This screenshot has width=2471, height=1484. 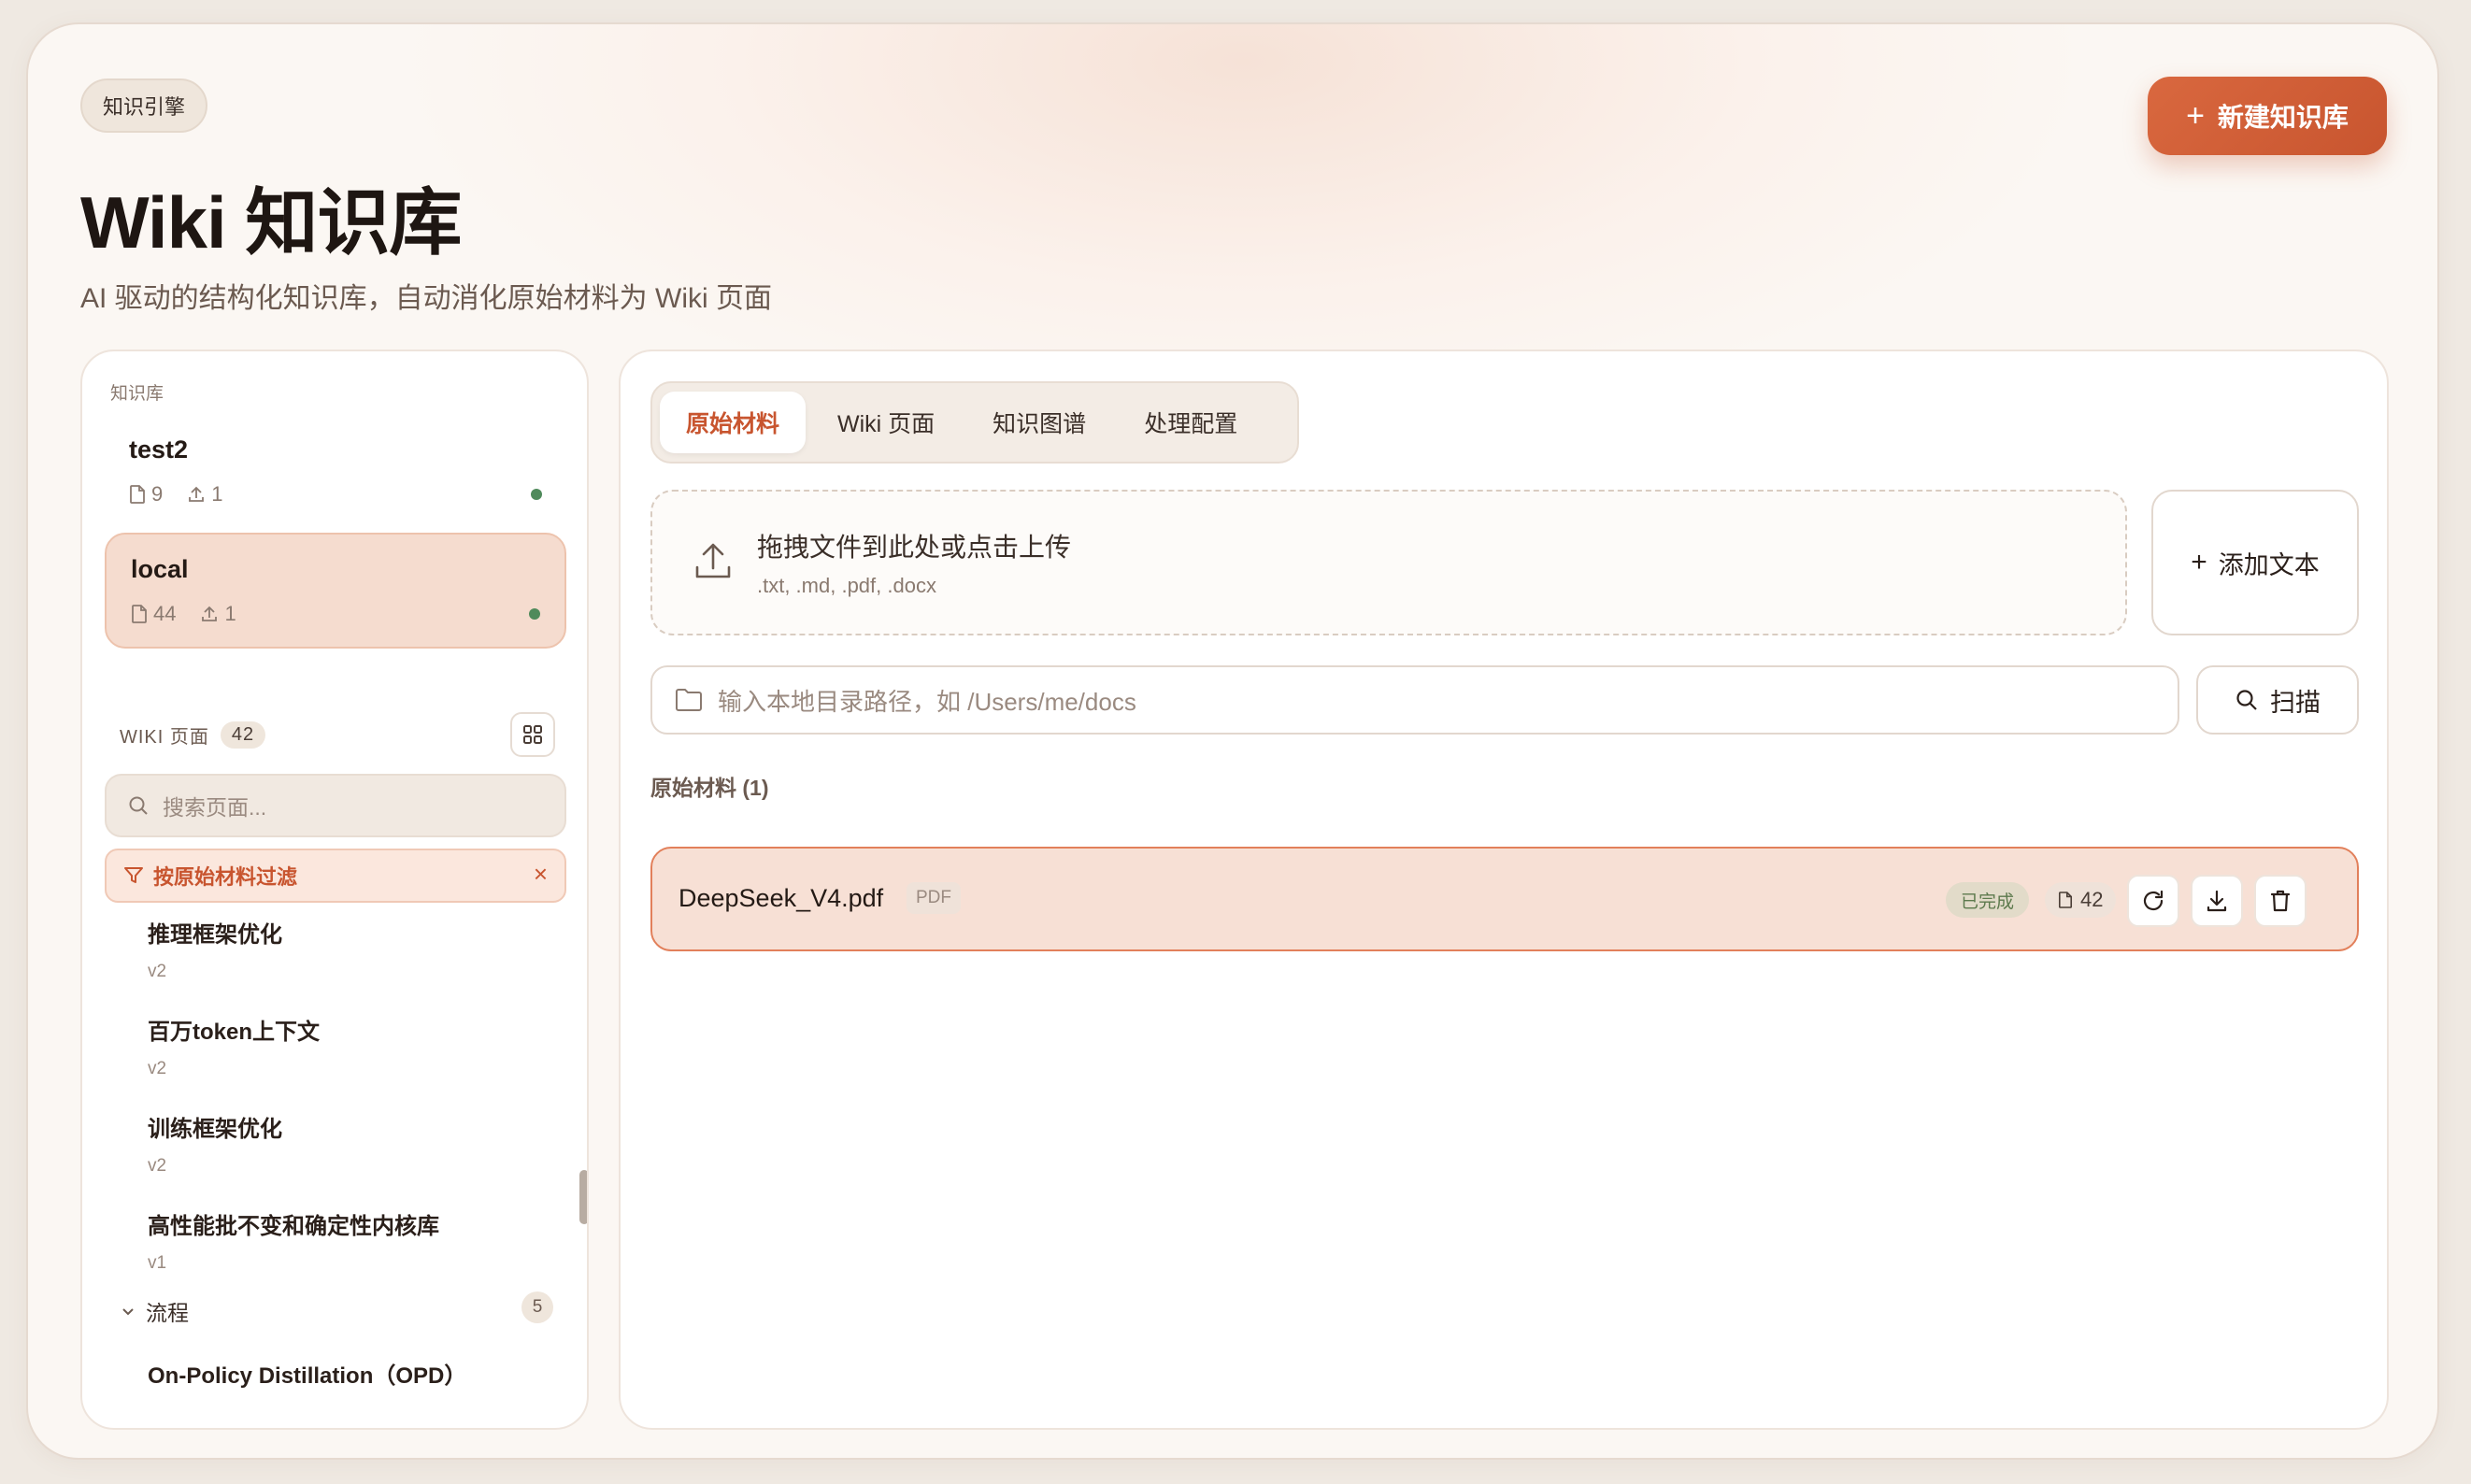 What do you see at coordinates (2092, 899) in the screenshot?
I see `page-count-value: 42` at bounding box center [2092, 899].